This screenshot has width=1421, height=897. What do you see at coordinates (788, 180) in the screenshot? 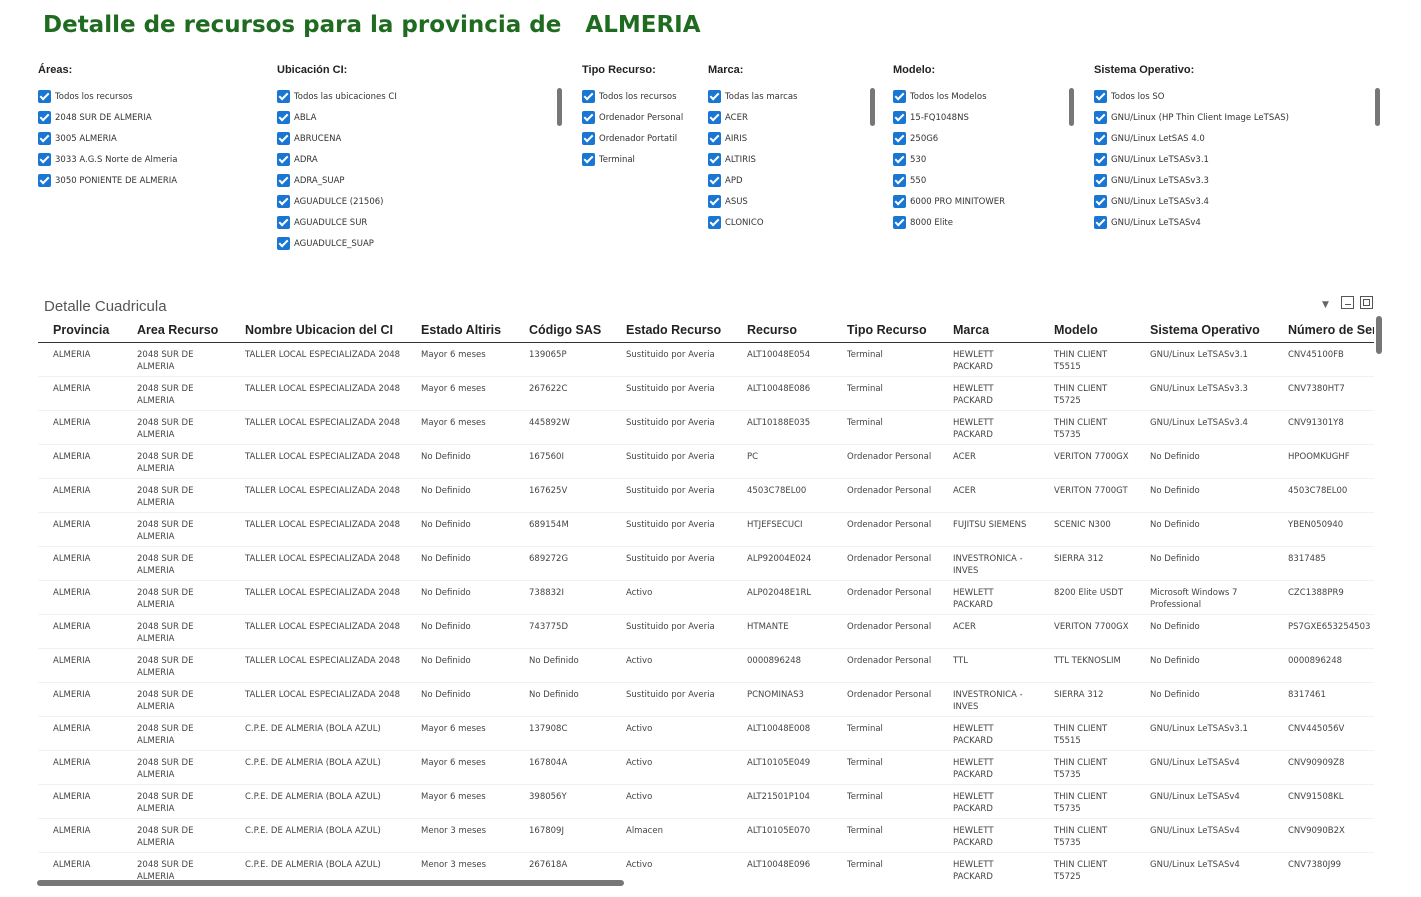
I see `filter-marca-option: APD` at bounding box center [788, 180].